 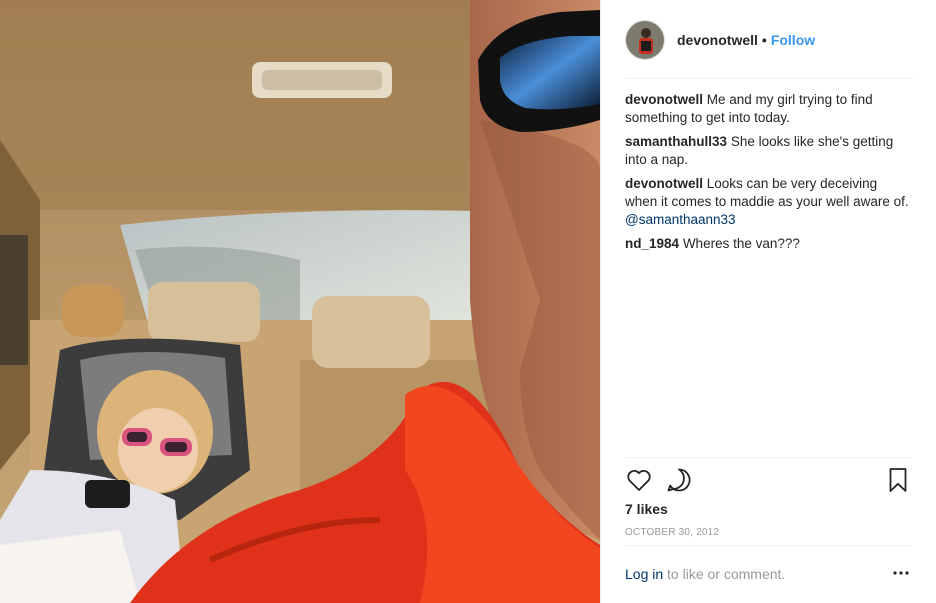 I want to click on comment-mention-link: @samanthaann33, so click(x=680, y=219).